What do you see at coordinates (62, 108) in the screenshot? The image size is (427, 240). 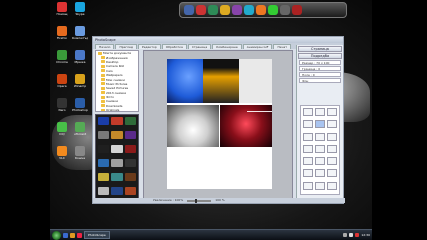 I see `icon-9-shortcut: Nero` at bounding box center [62, 108].